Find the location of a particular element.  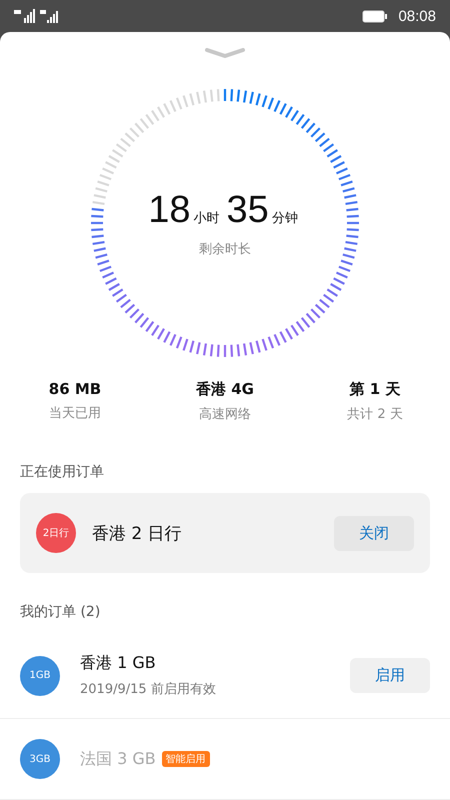

chevron-down-icon is located at coordinates (225, 53).